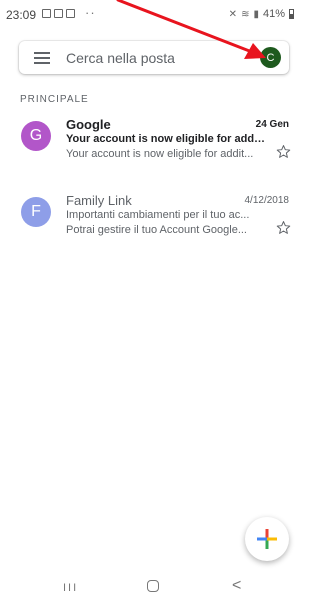 The image size is (320, 601). I want to click on email-sender: Family Link, so click(99, 200).